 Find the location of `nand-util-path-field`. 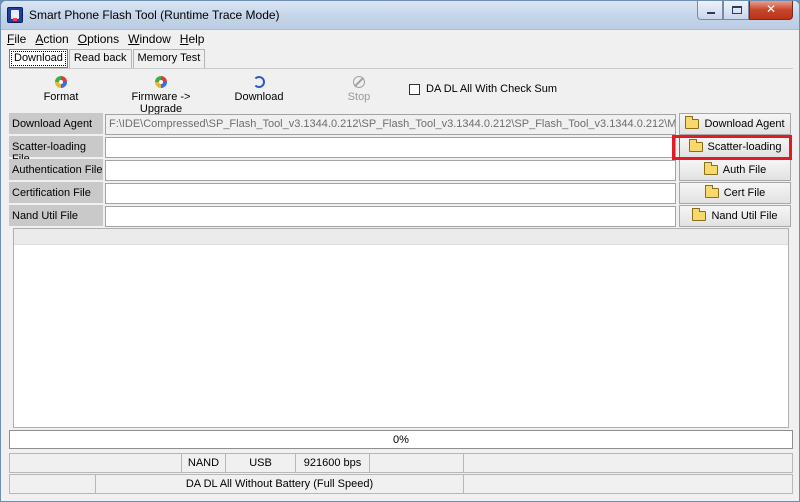

nand-util-path-field is located at coordinates (390, 216).